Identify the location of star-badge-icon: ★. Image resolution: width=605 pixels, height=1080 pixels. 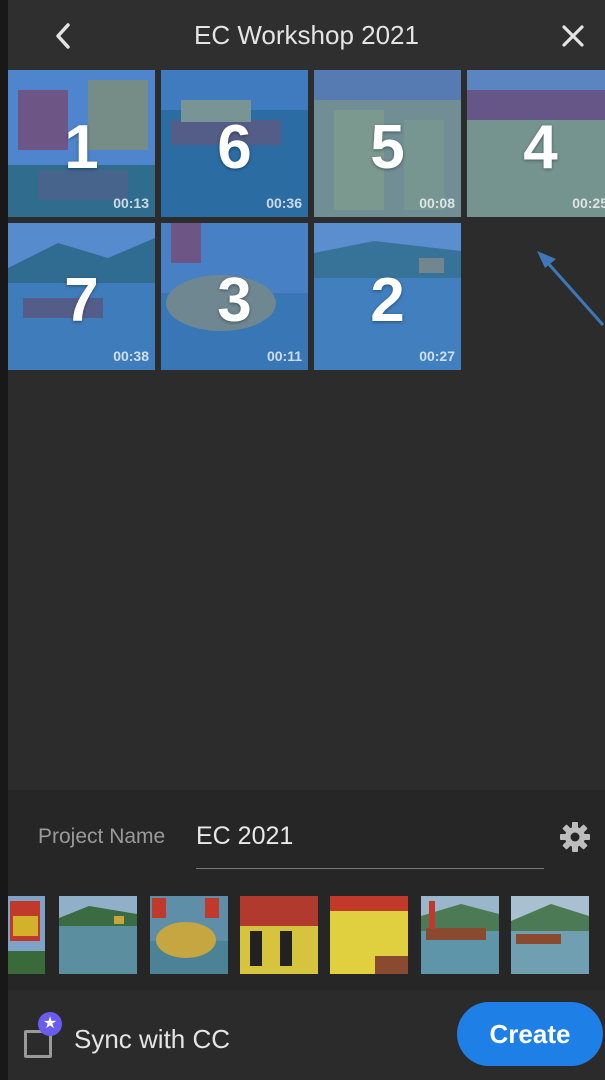
(50, 1024).